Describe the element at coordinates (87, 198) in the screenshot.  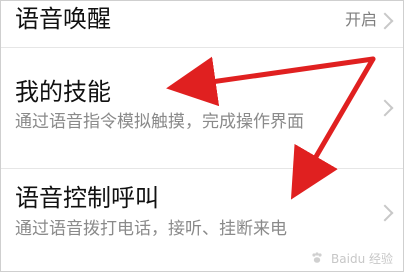
I see `voice-call-control-title: 语音控制呼叫` at that location.